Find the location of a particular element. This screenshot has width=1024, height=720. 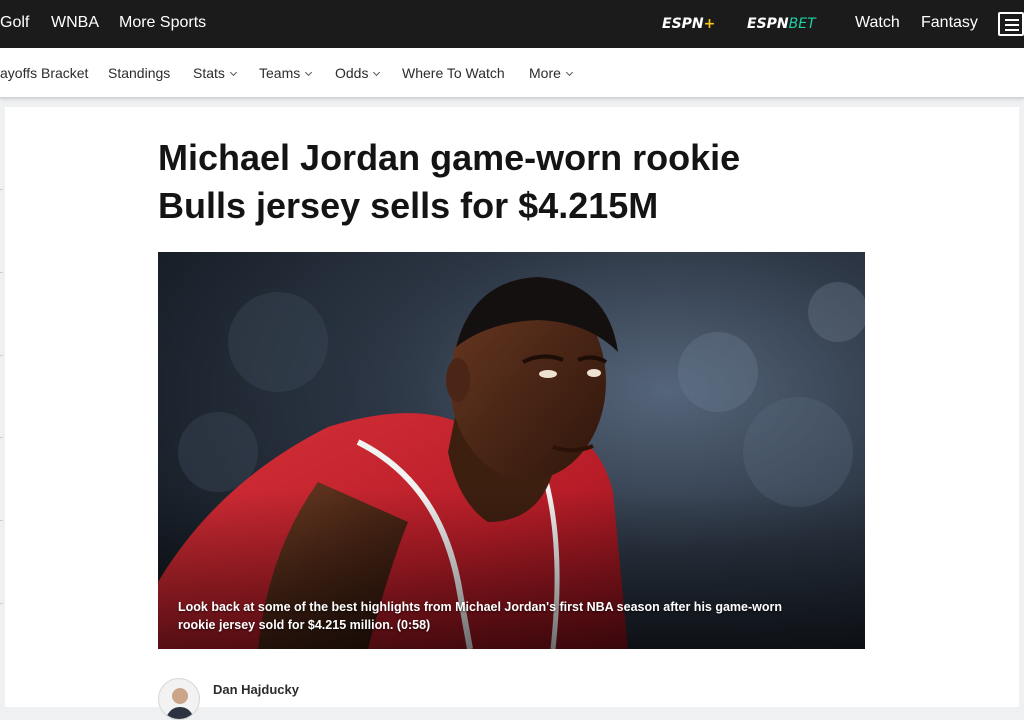

espn-plus-logo-text: ESPN is located at coordinates (683, 24).